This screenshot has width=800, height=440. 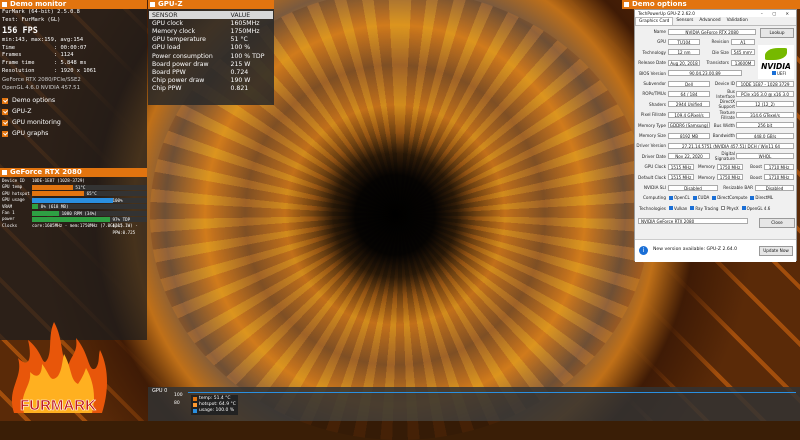 I want to click on demo-monitor-header: Demo monitor, so click(x=73, y=4).